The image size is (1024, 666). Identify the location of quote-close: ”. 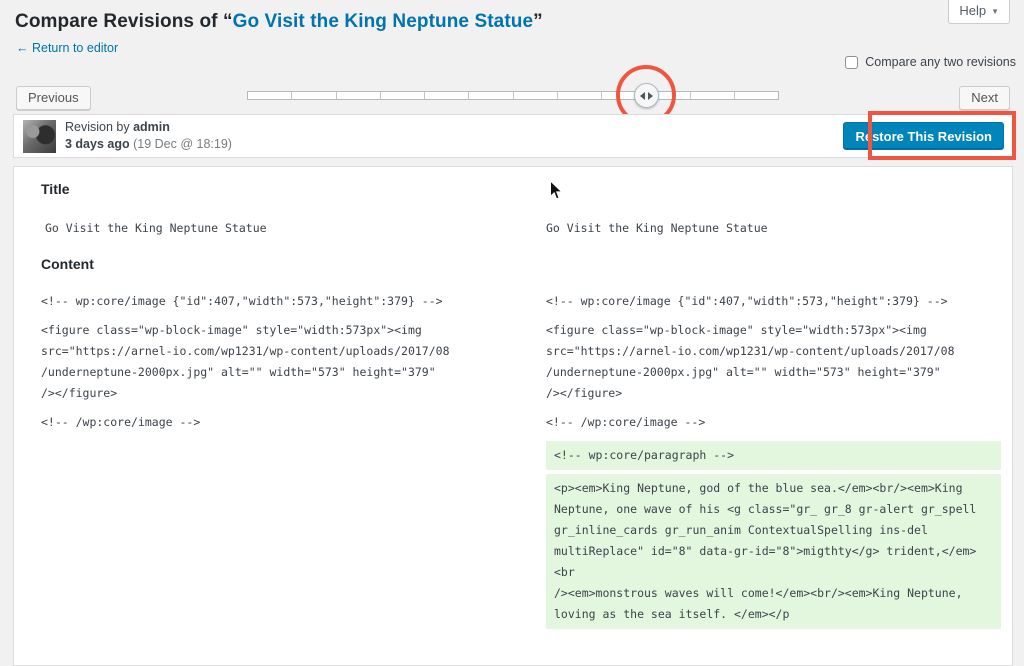
(538, 21).